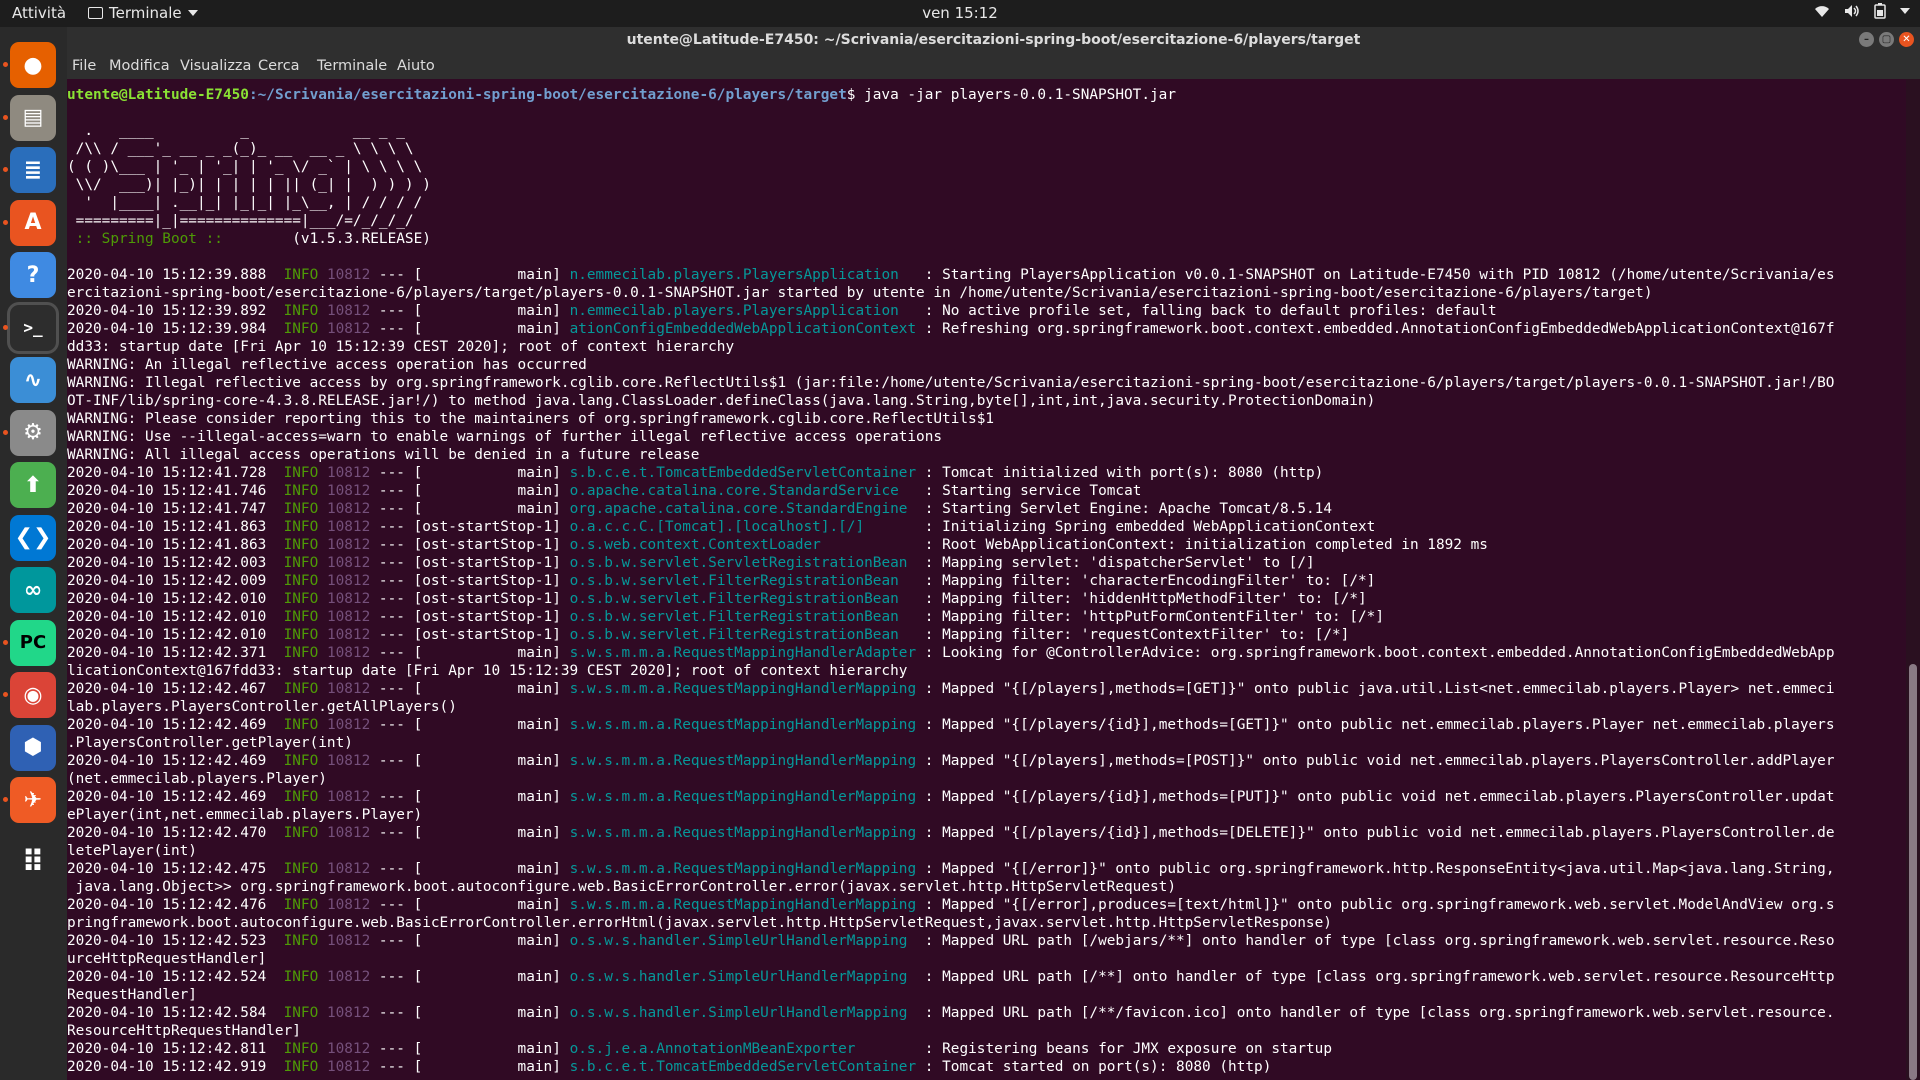  Describe the element at coordinates (33, 862) in the screenshot. I see `app-grid-icon: ⠿` at that location.